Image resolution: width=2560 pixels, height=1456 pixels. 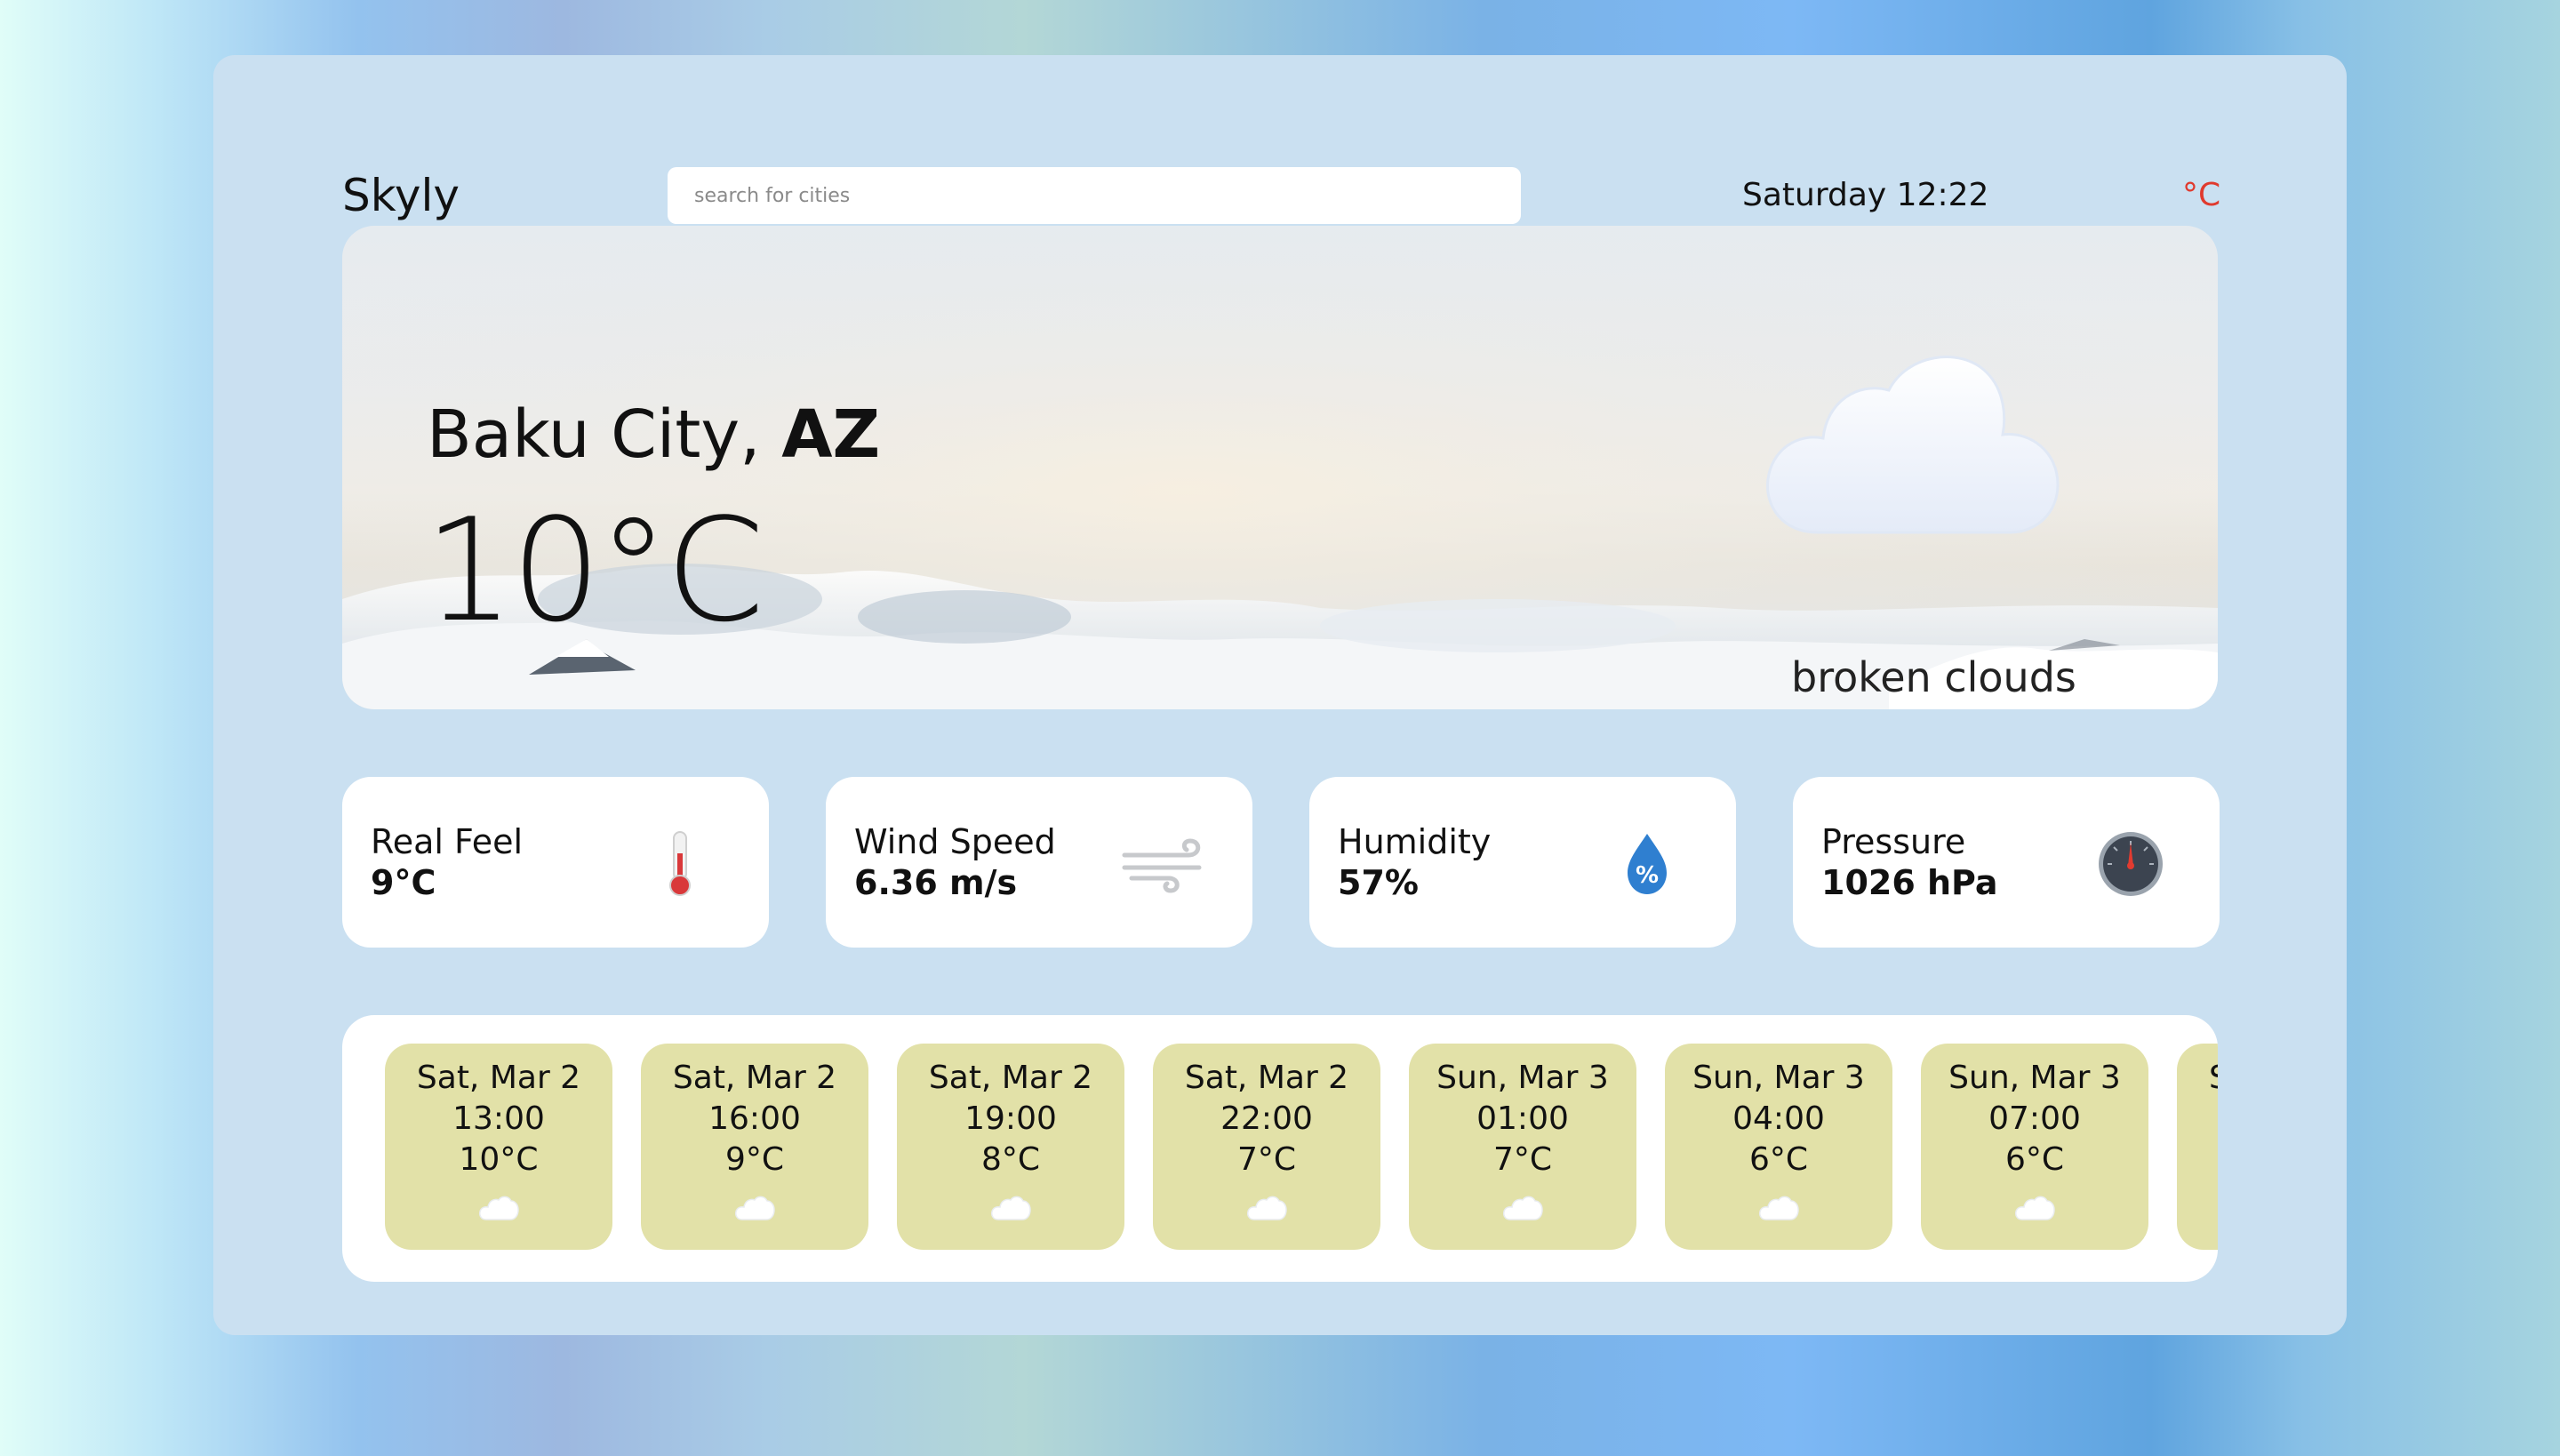 I want to click on forecast-temp: 10°C, so click(x=499, y=1159).